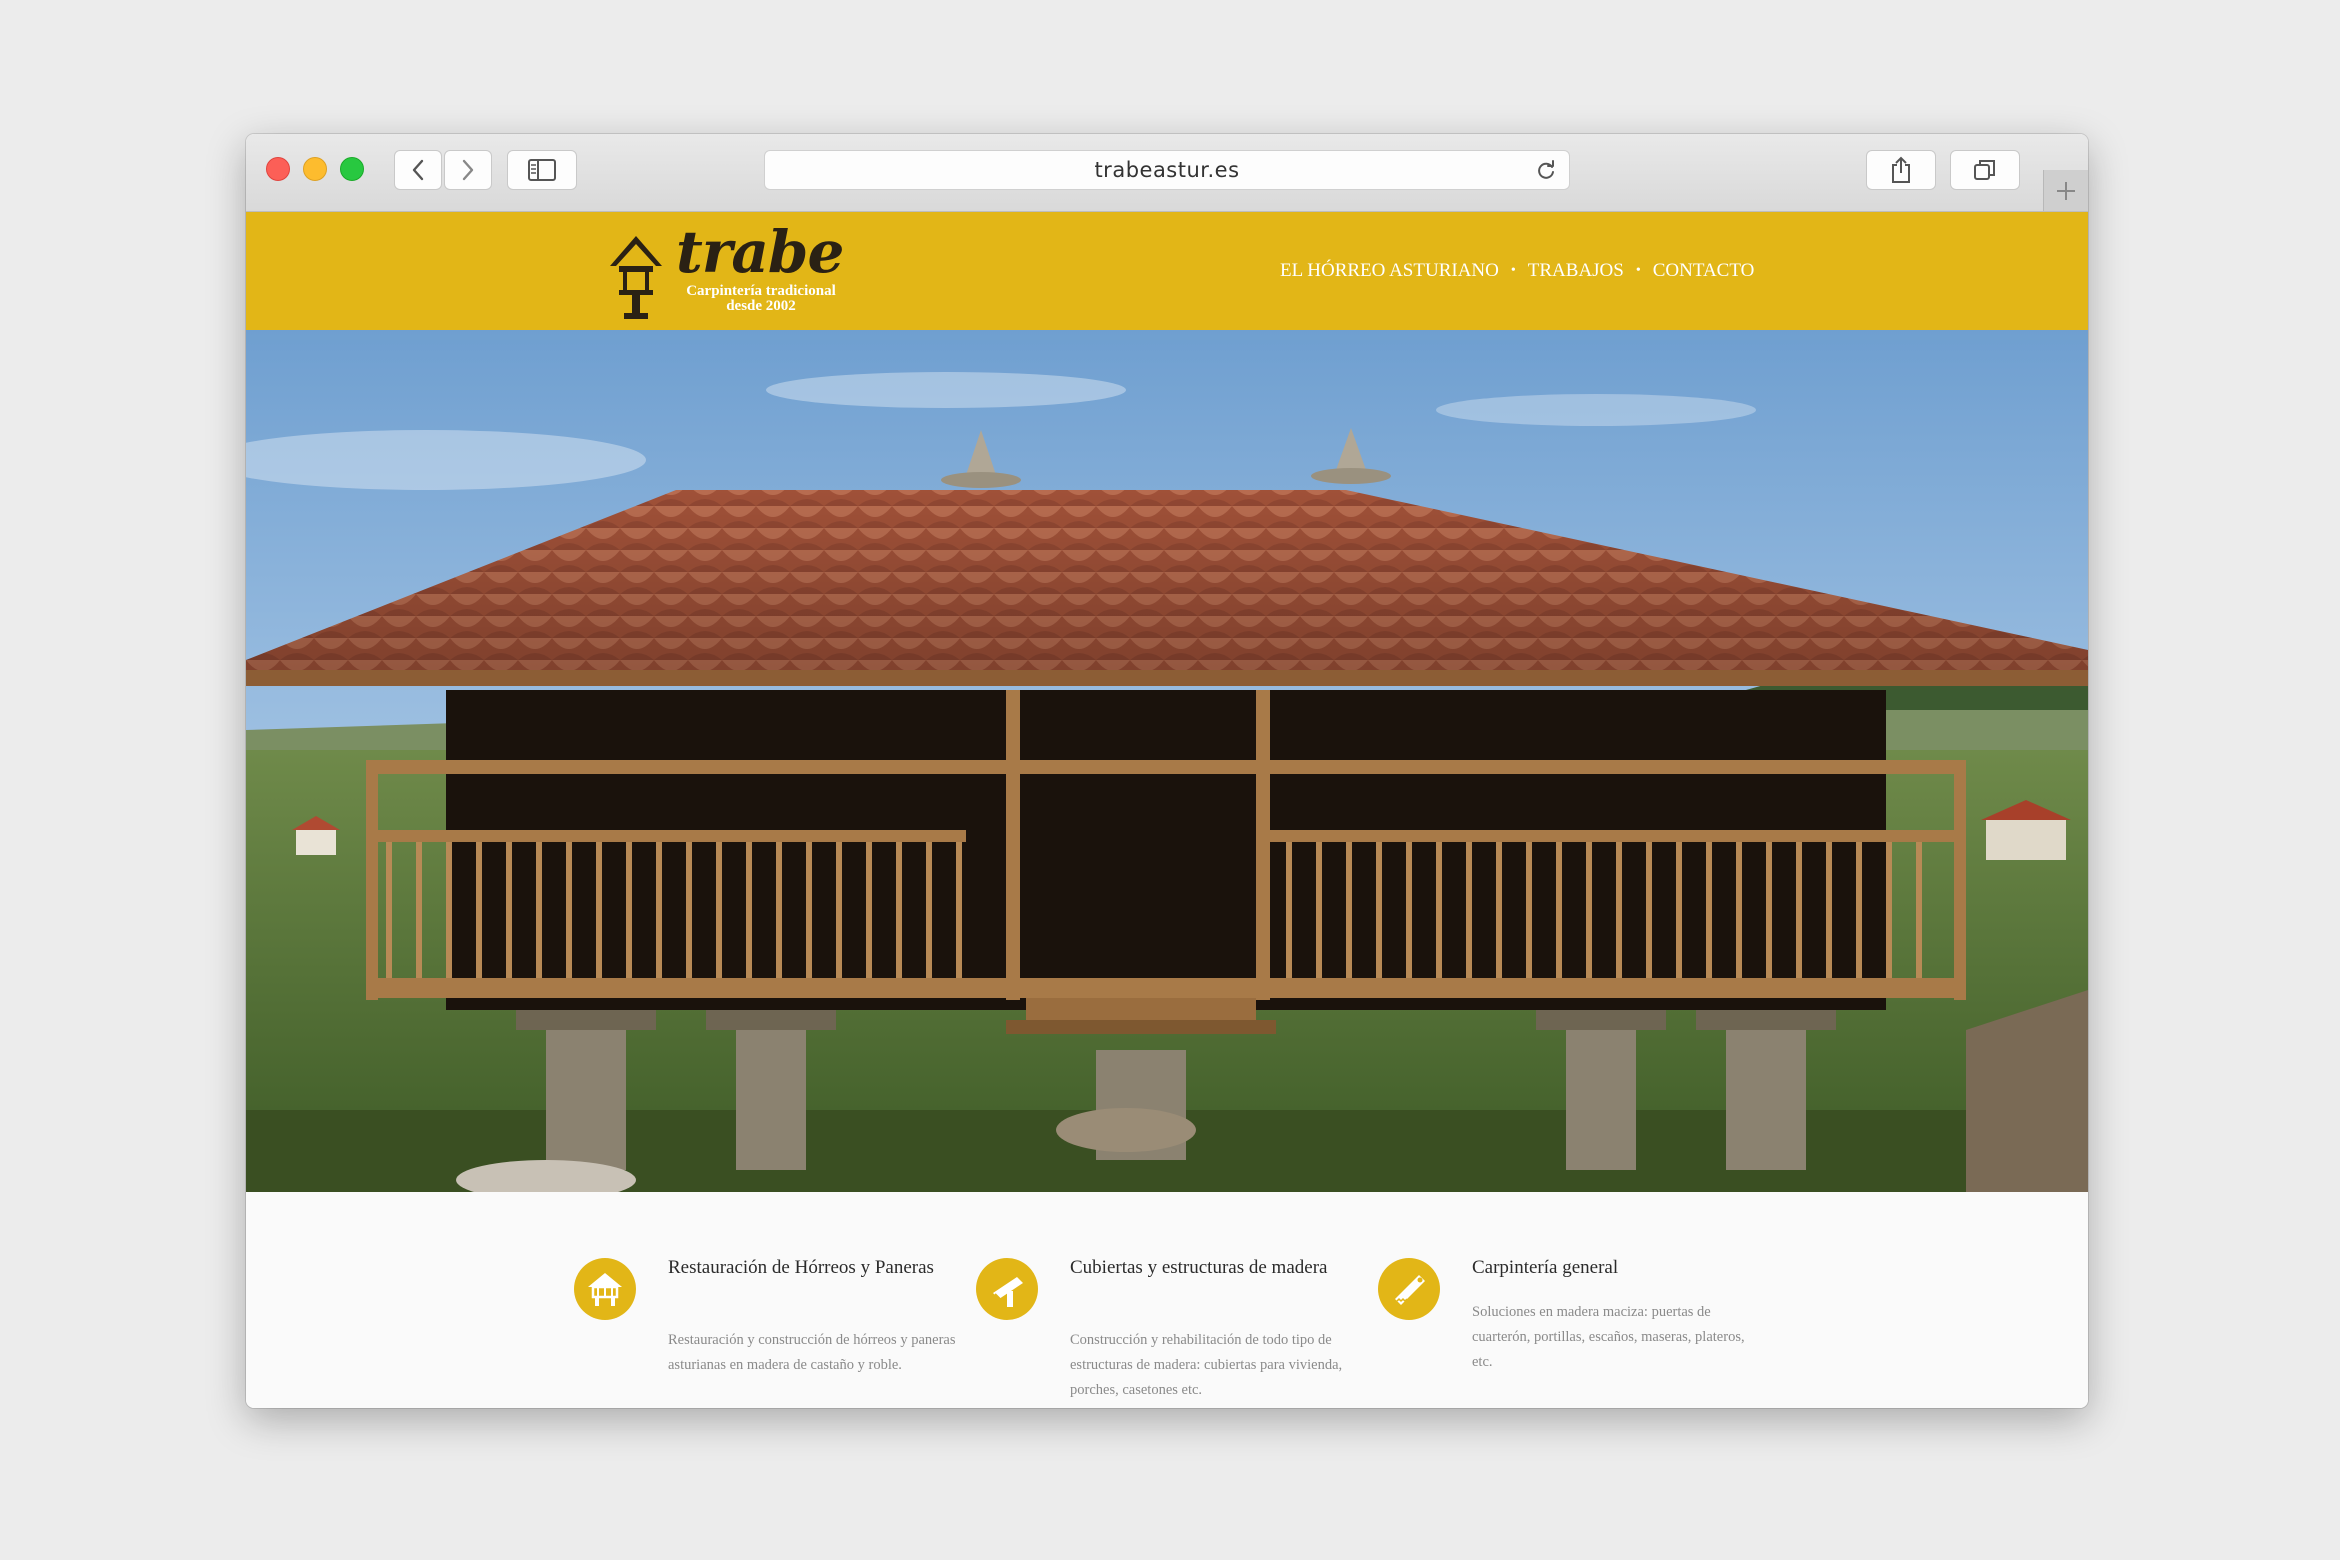 This screenshot has width=2340, height=1560. I want to click on site-logo: trabe Carpintería tradicional desde 2002, so click(736, 271).